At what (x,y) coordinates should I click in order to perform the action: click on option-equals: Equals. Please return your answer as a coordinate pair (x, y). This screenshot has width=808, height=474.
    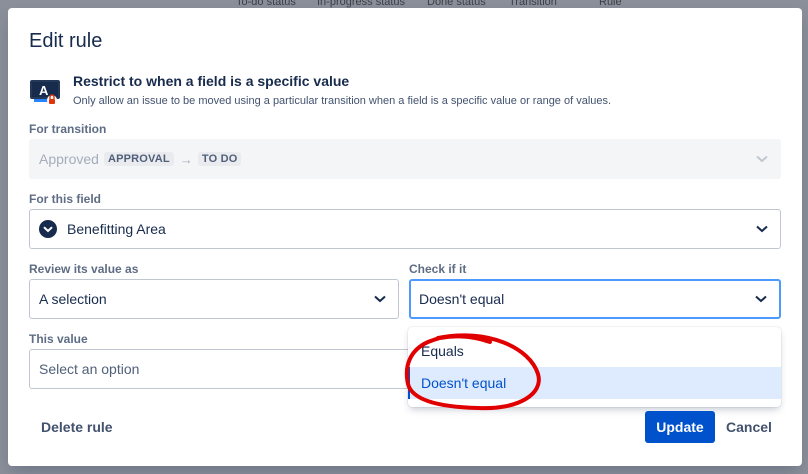
    Looking at the image, I should click on (594, 351).